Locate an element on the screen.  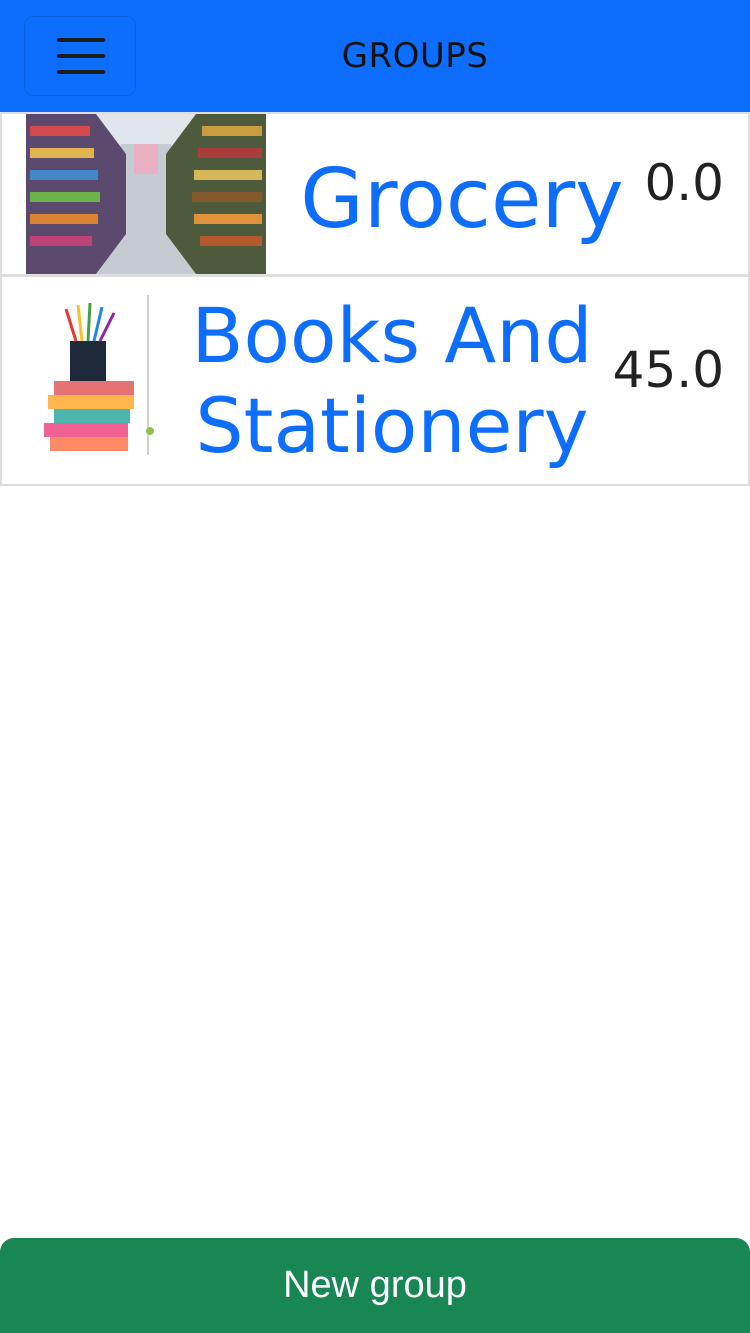
page-title: GROUPS is located at coordinates (415, 56).